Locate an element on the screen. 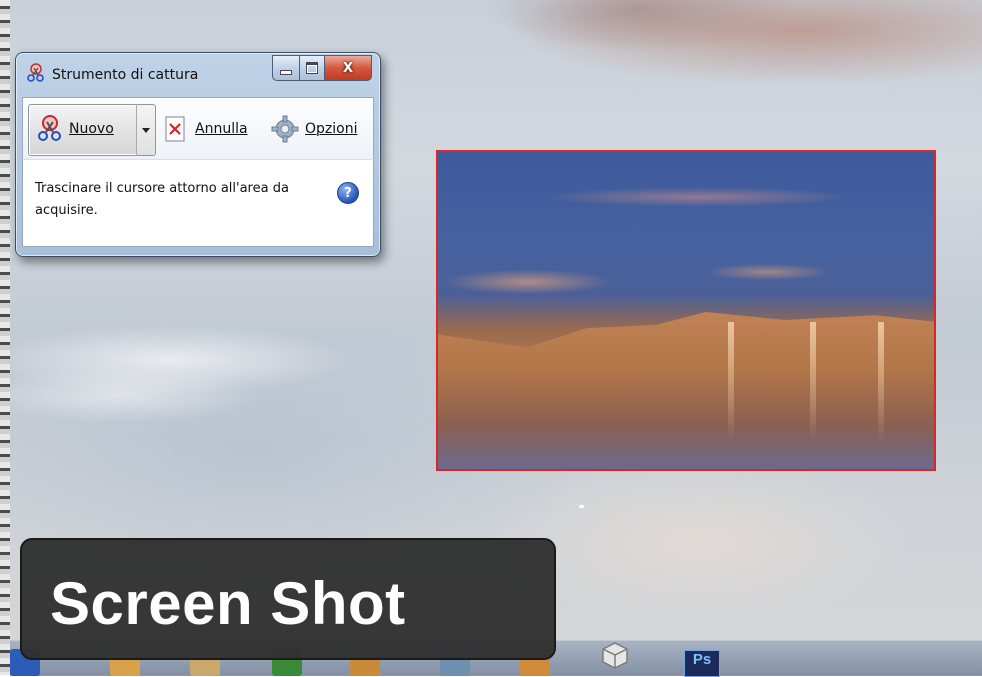 The image size is (982, 677). gear-icon is located at coordinates (285, 129).